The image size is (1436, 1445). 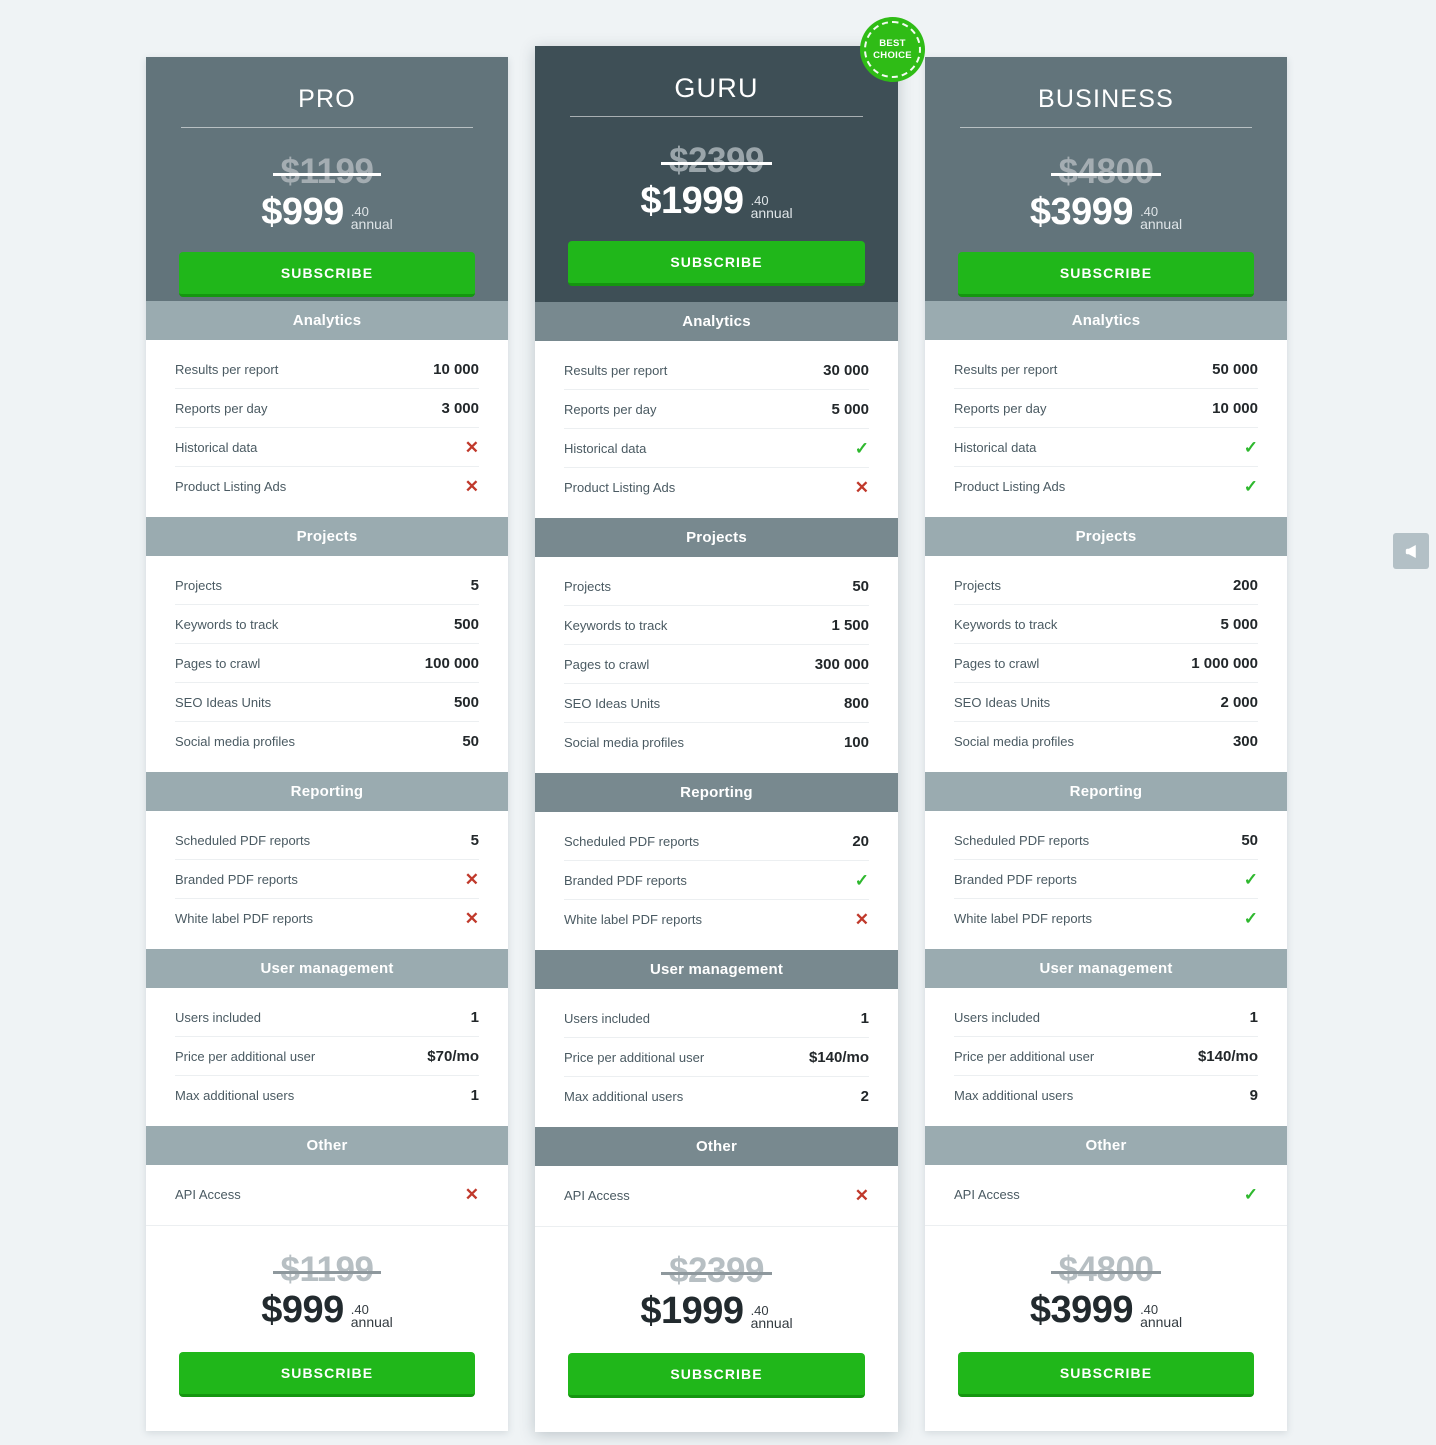 I want to click on badge-line-2: CHOICE, so click(x=892, y=55).